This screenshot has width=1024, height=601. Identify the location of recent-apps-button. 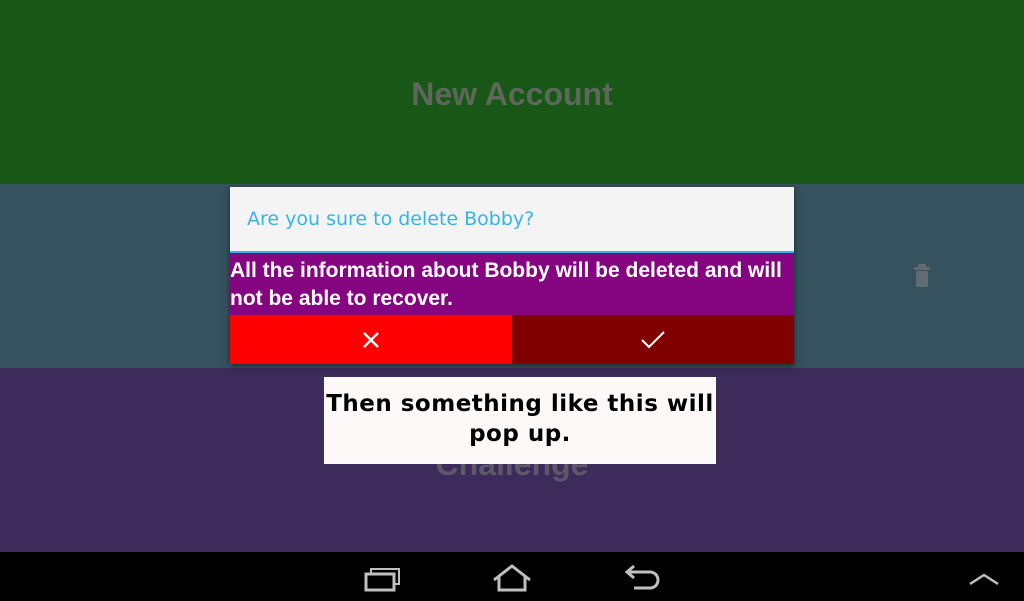
(382, 578).